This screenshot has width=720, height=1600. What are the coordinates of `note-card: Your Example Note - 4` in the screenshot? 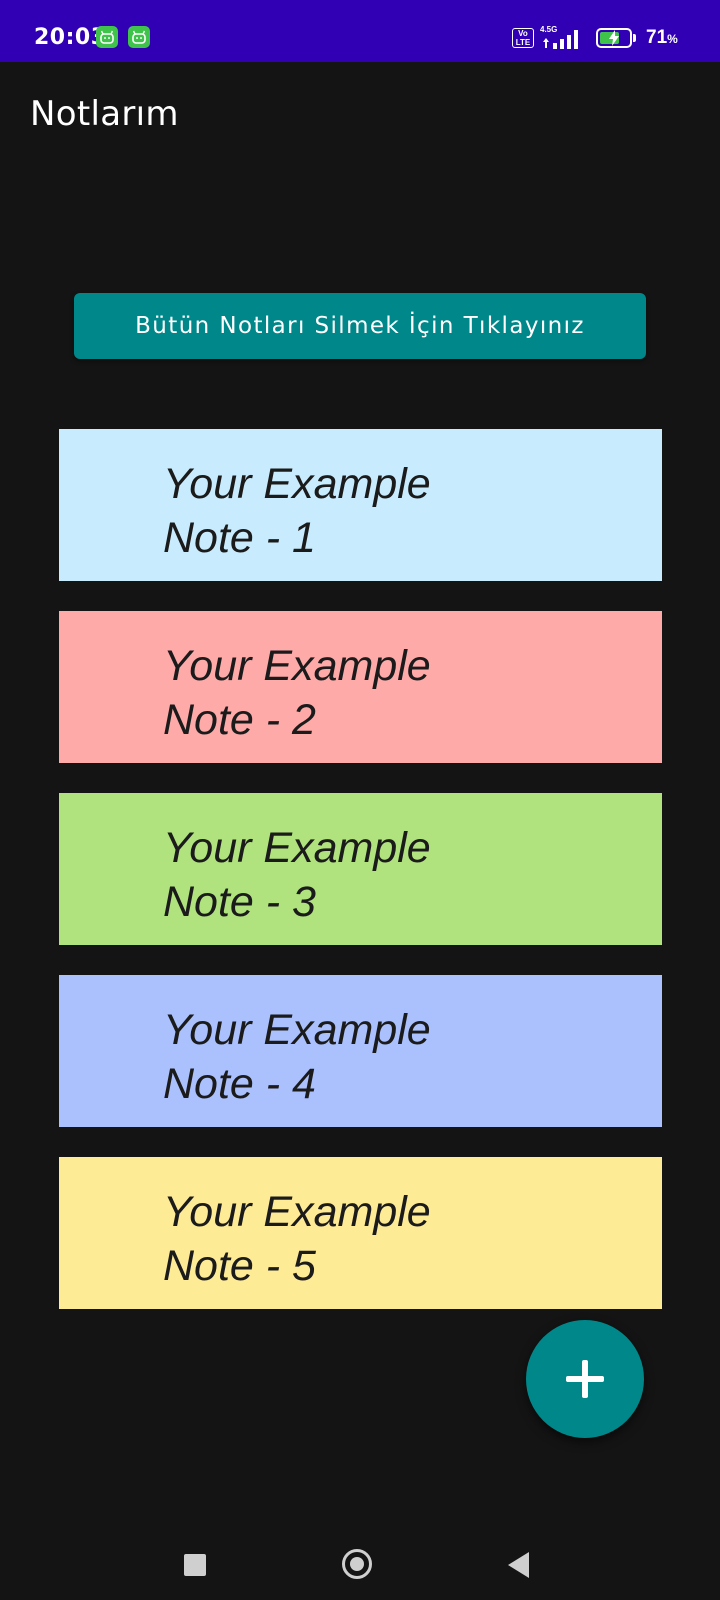 It's located at (360, 1051).